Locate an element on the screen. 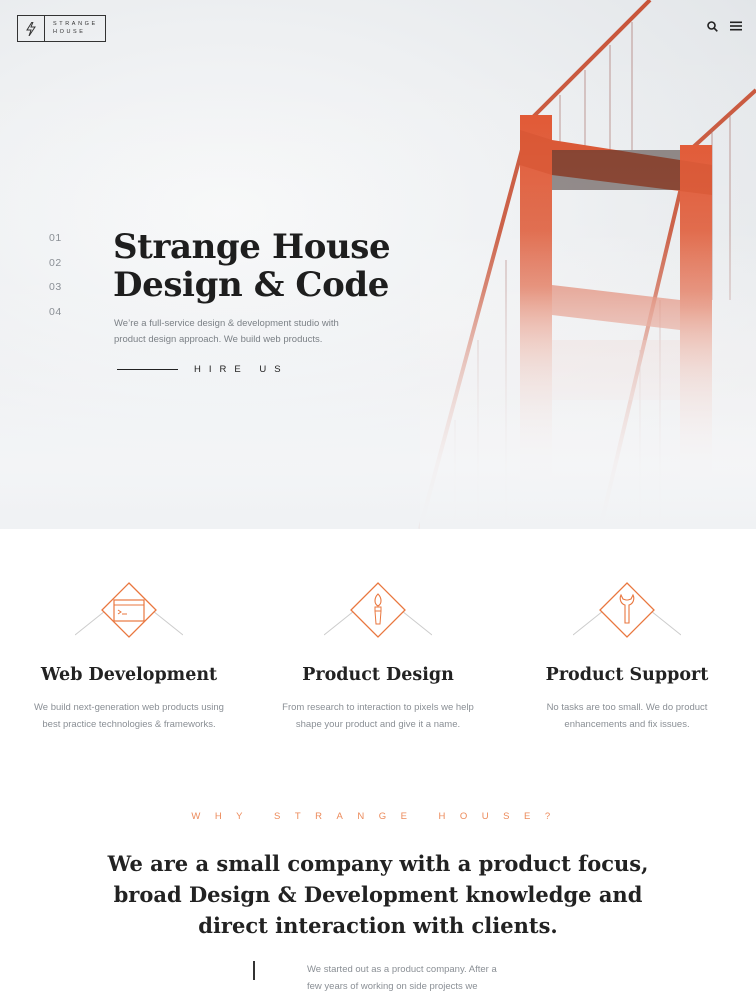 The image size is (756, 1000). why-title-line3: direct interaction with clients. is located at coordinates (378, 925).